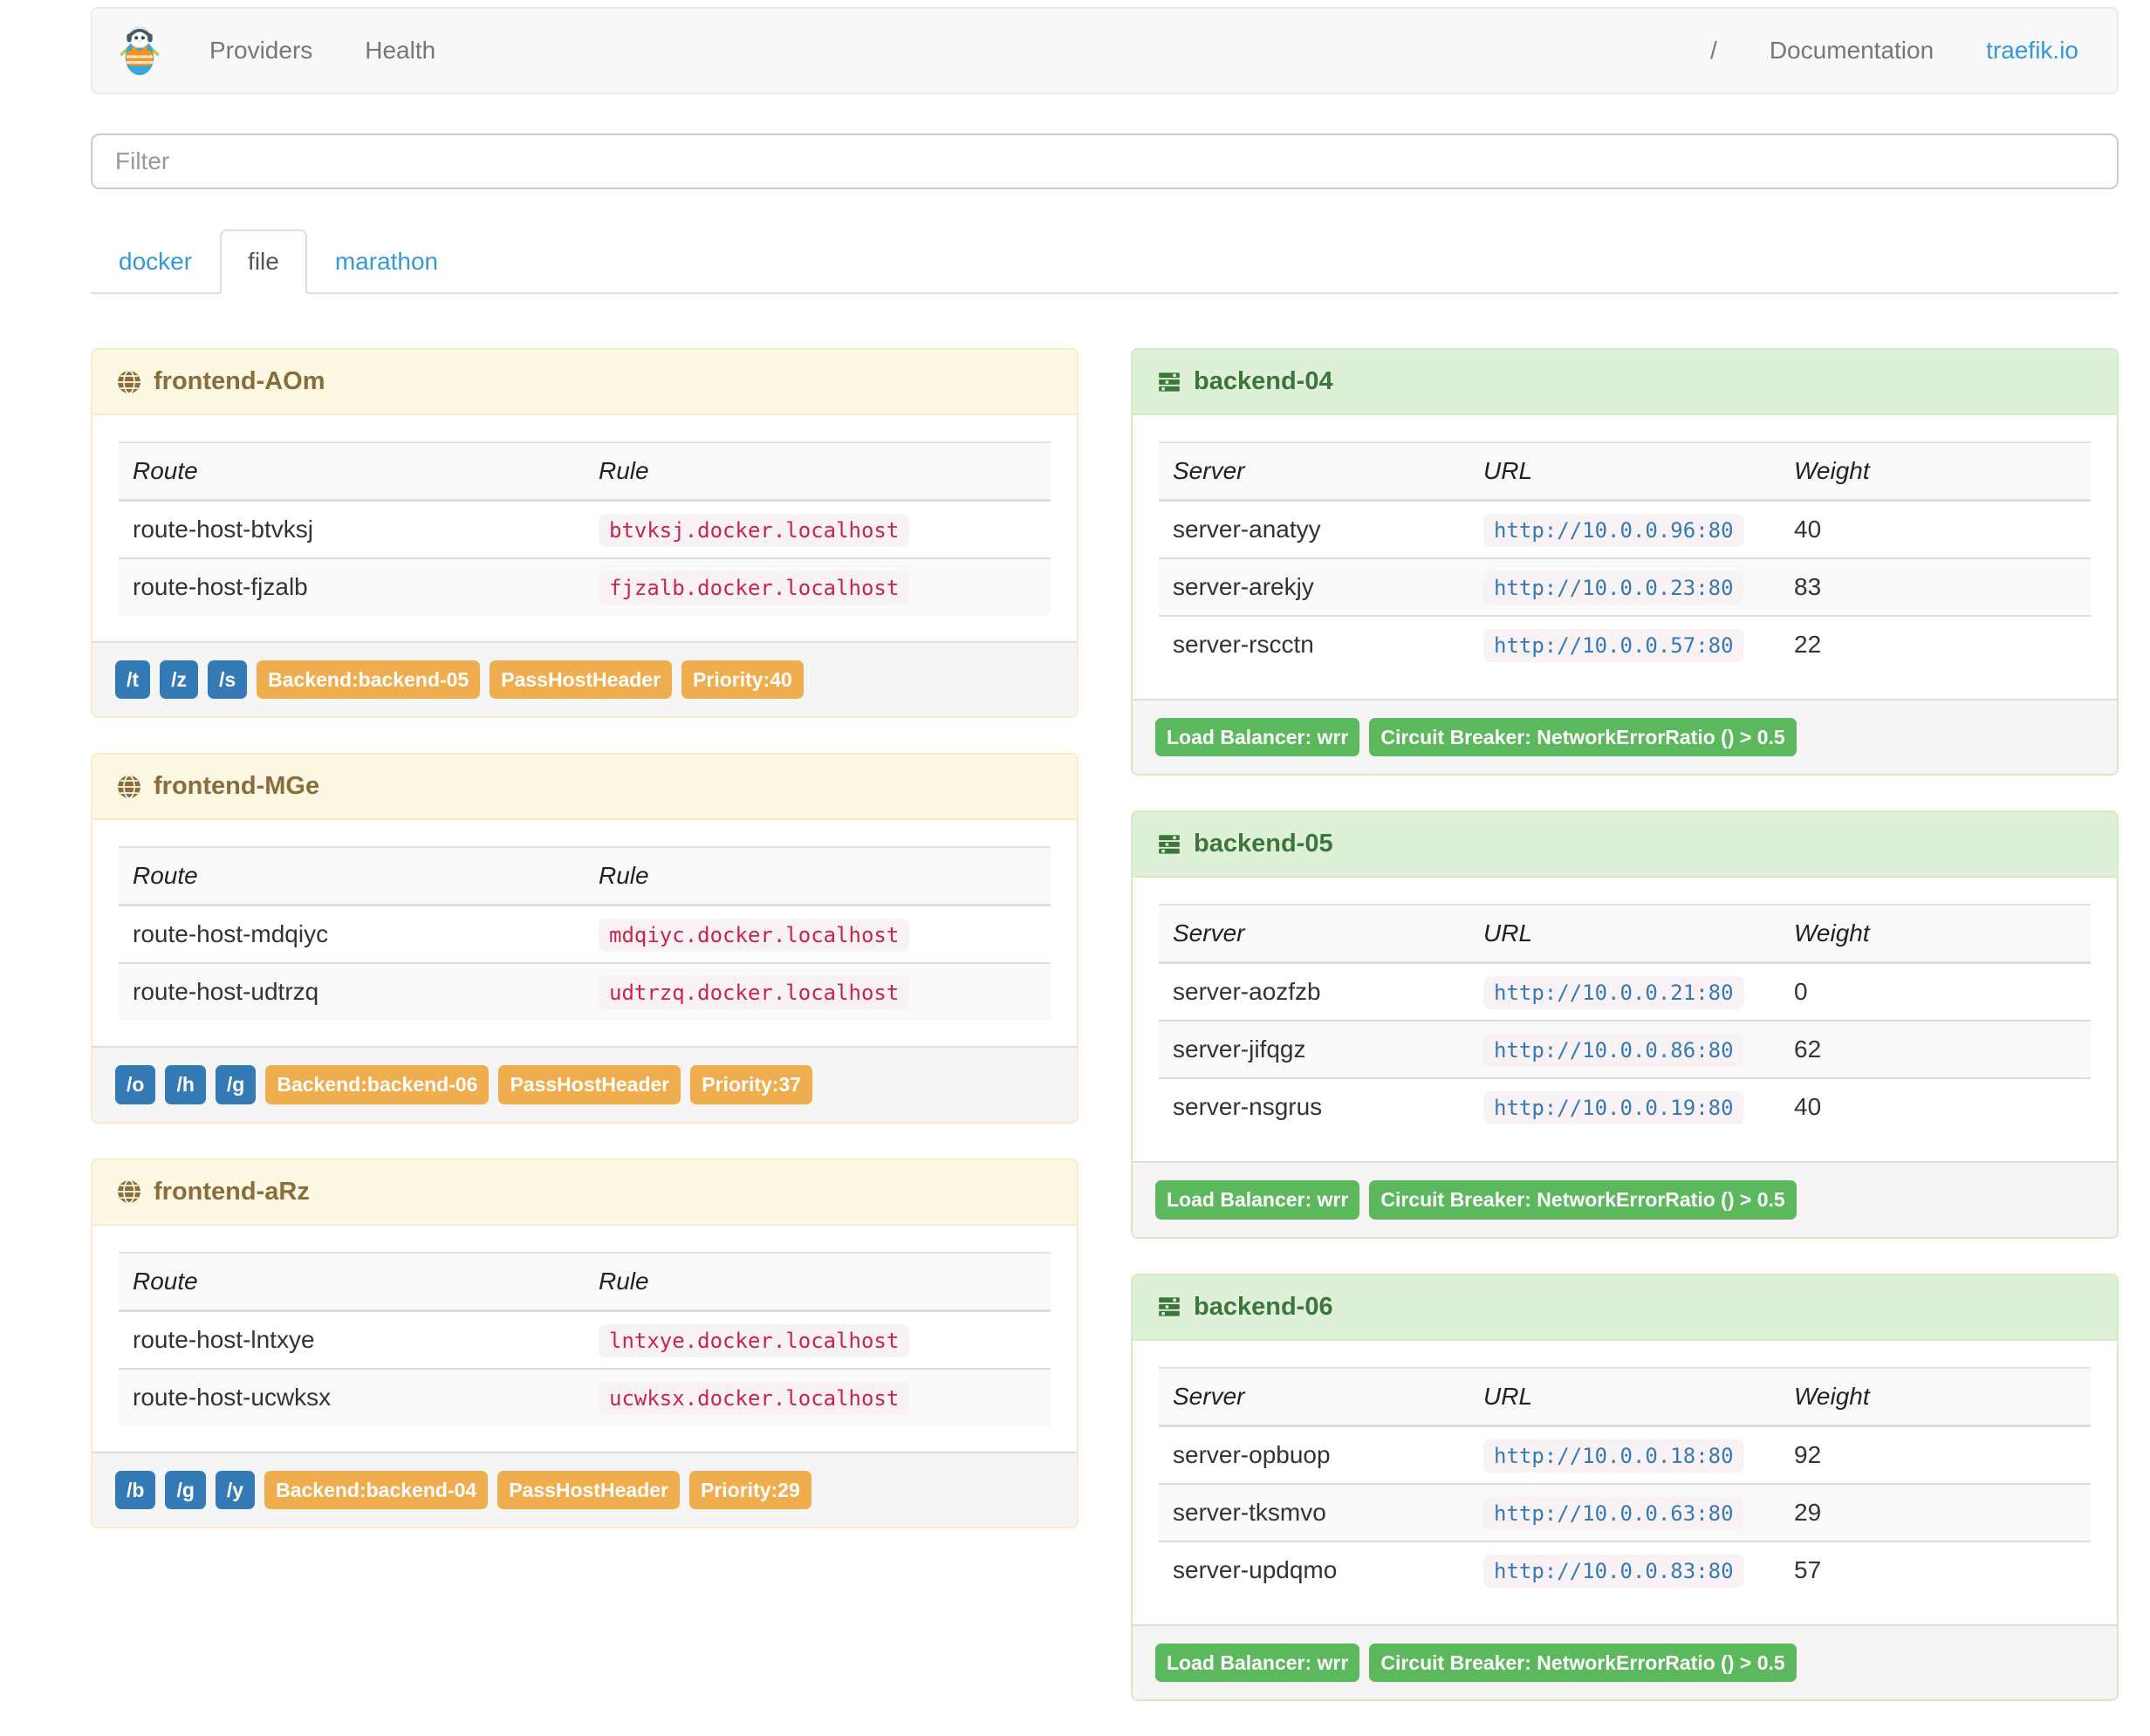 The image size is (2150, 1736). I want to click on nav-item-documentation: Documentation, so click(1851, 51).